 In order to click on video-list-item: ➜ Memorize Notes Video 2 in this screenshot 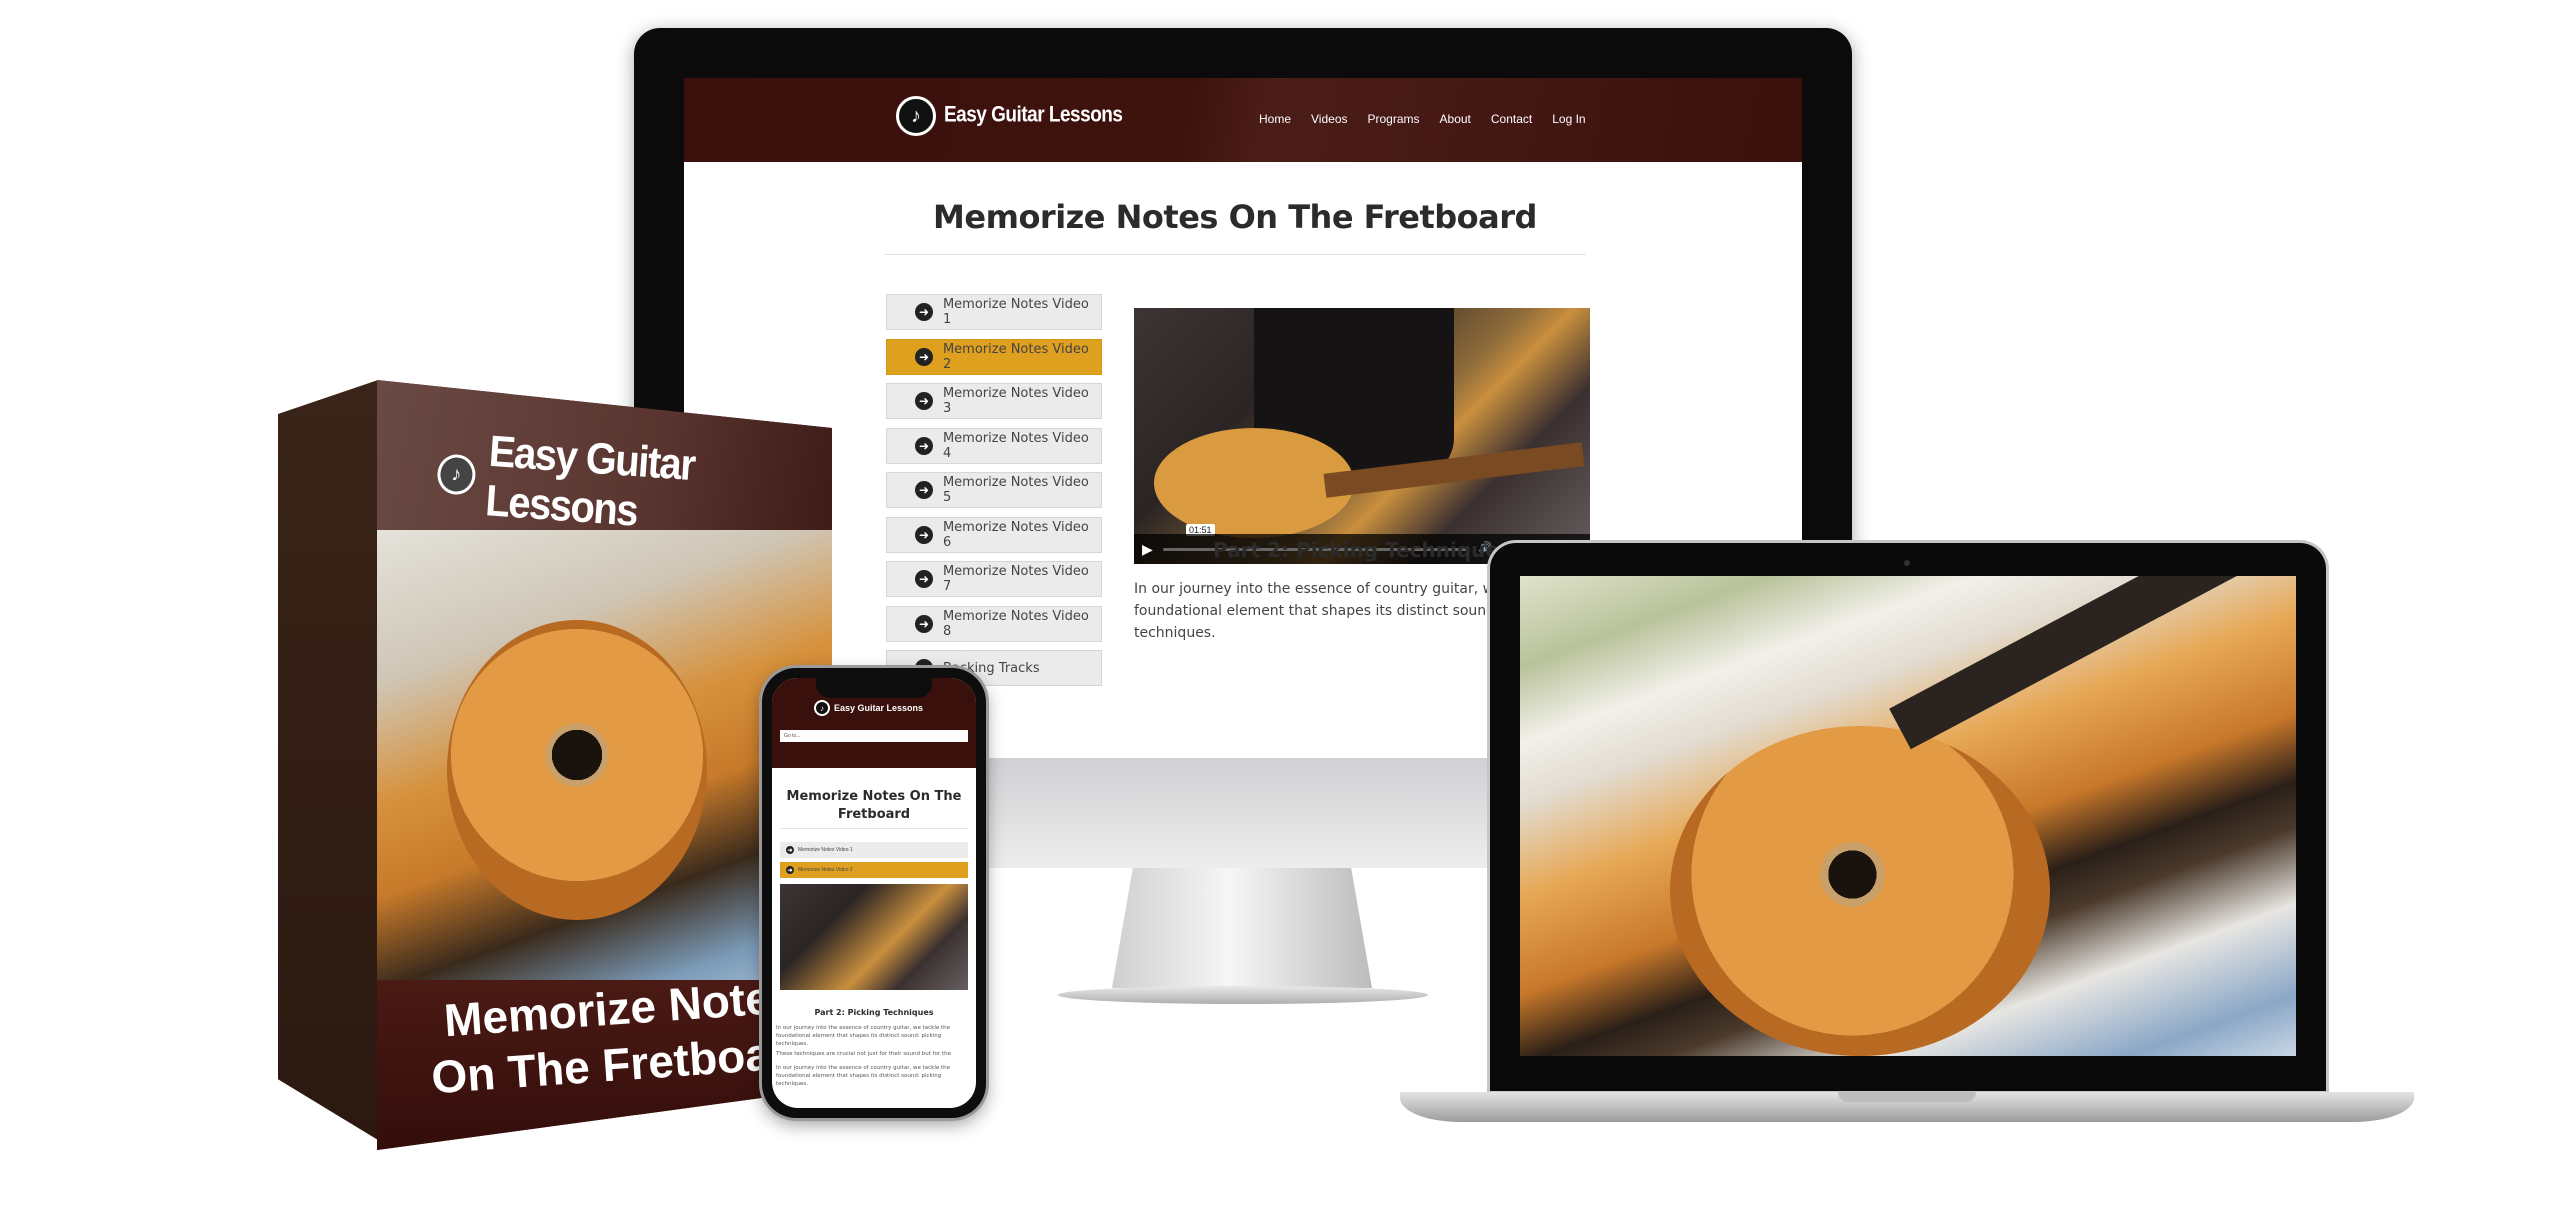, I will do `click(994, 356)`.